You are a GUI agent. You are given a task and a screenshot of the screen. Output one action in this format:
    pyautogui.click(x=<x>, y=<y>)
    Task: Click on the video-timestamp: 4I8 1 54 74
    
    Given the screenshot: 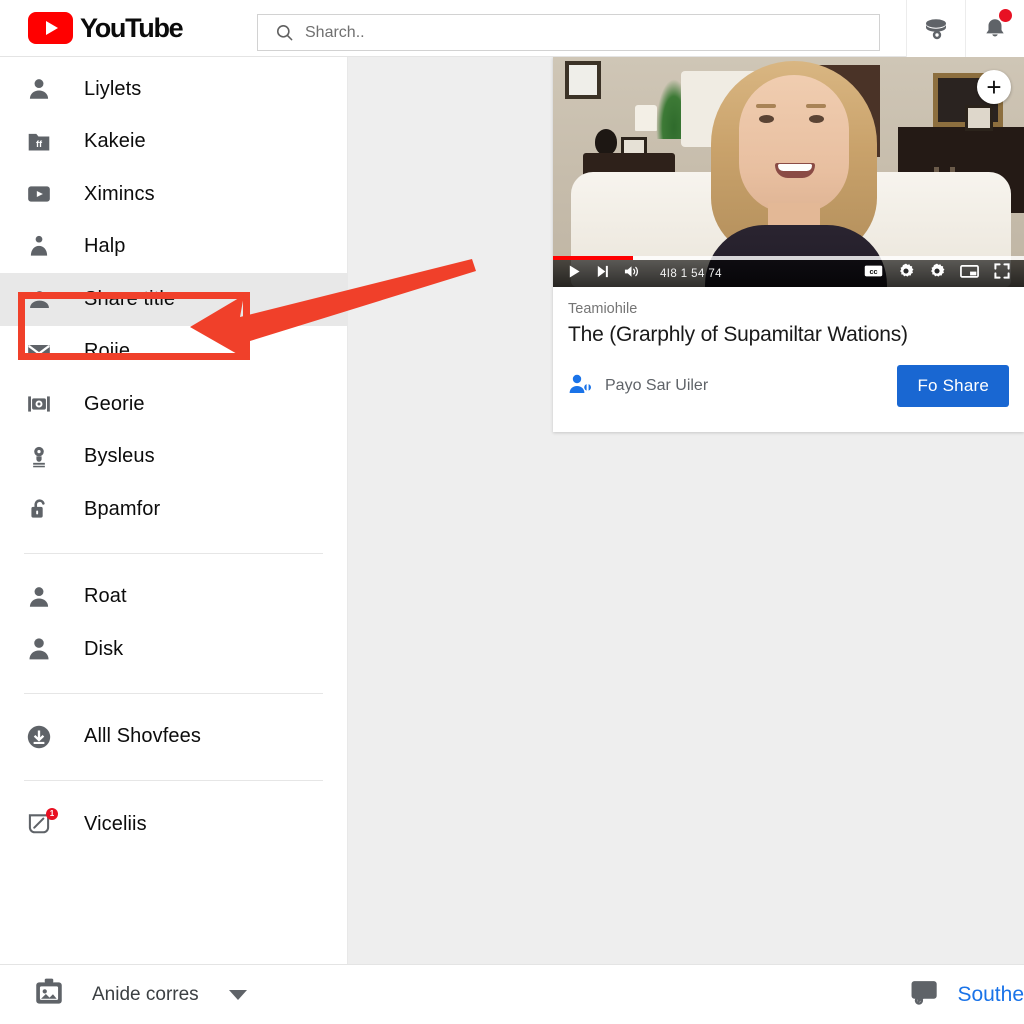 What is the action you would take?
    pyautogui.click(x=691, y=273)
    